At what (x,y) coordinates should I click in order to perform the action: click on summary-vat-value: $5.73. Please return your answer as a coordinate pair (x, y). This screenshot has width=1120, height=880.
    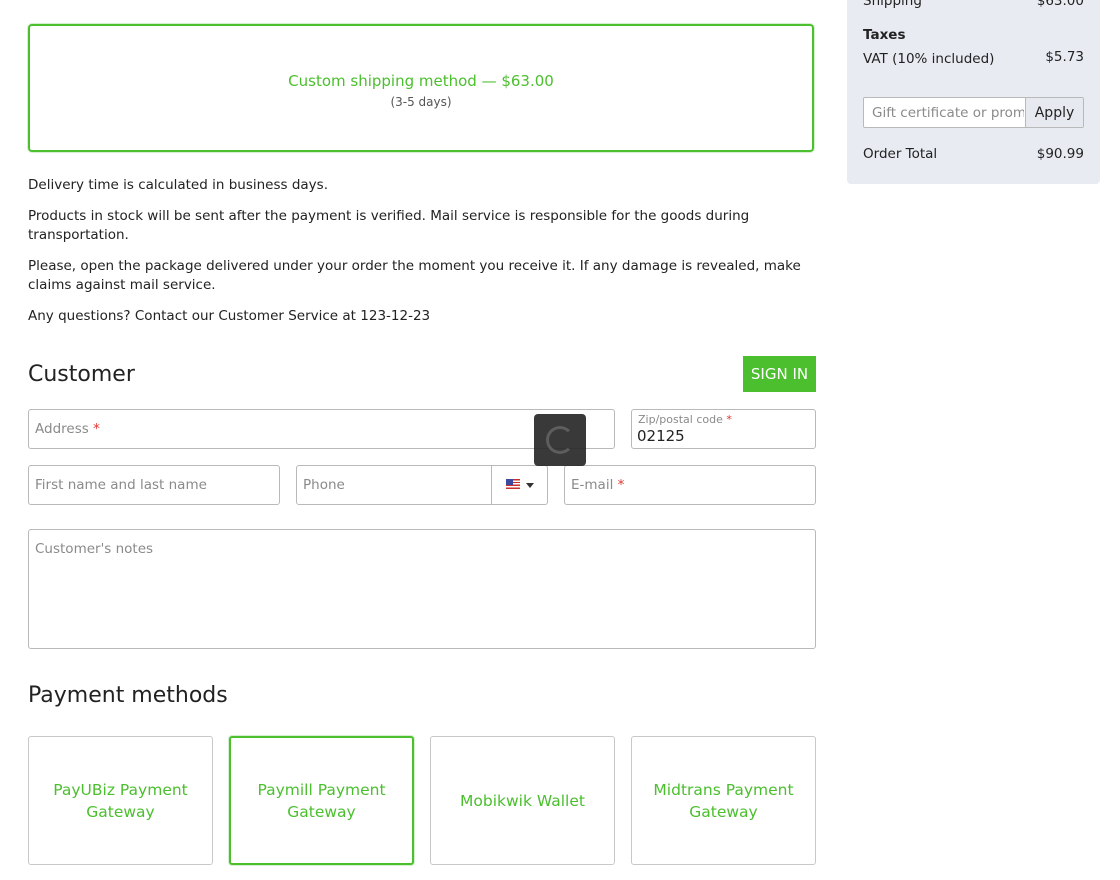
    Looking at the image, I should click on (1064, 57).